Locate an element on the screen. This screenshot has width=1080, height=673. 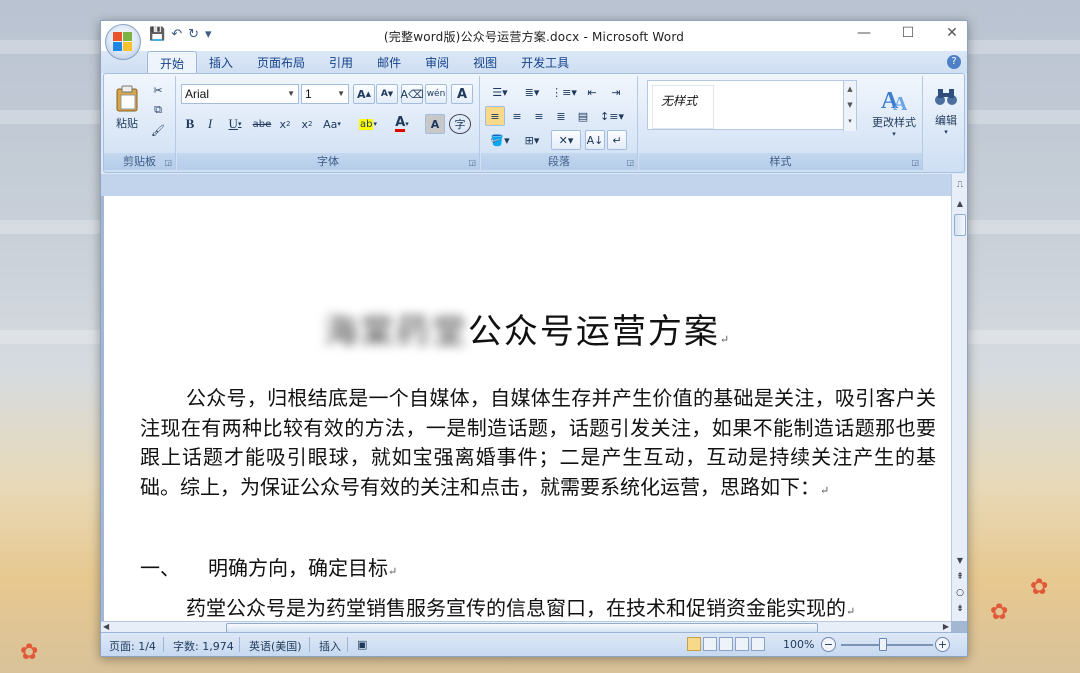
insert-mode: 插入 is located at coordinates (330, 646).